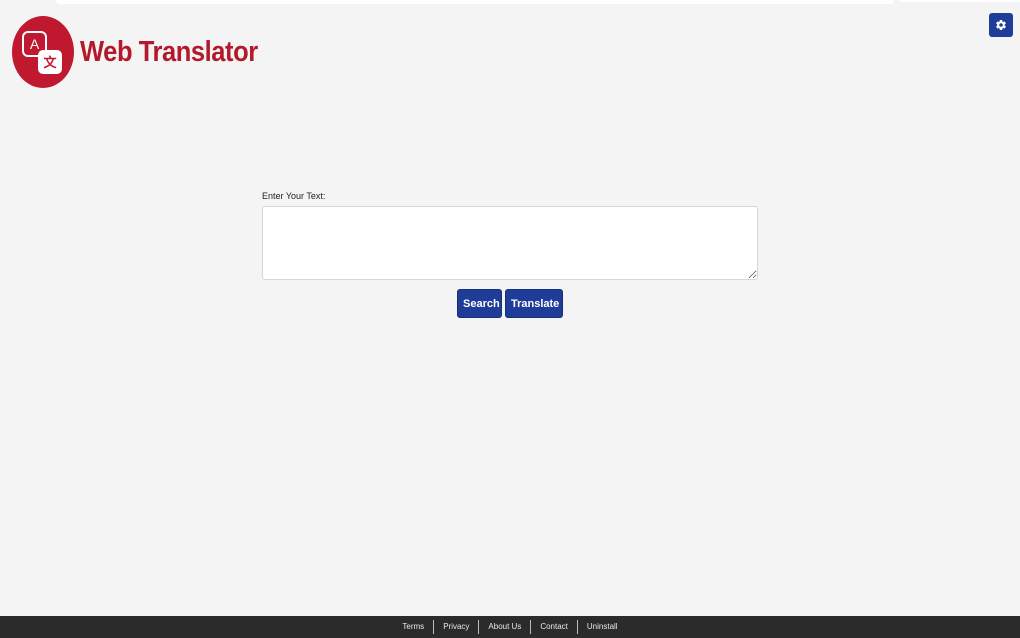 The width and height of the screenshot is (1020, 638). I want to click on settings-button, so click(1001, 25).